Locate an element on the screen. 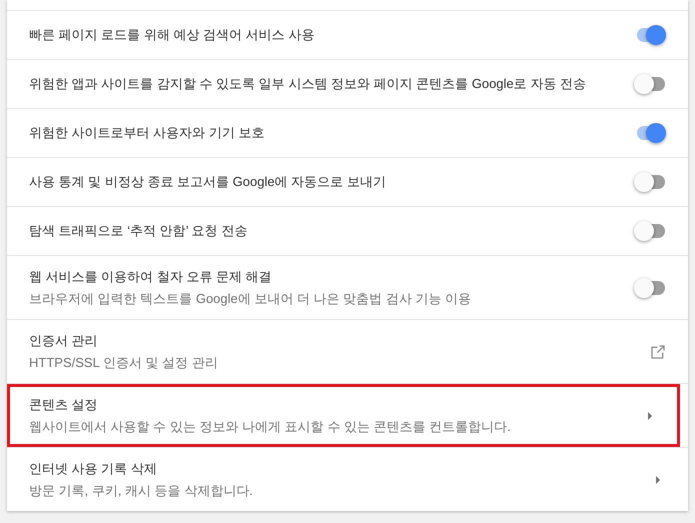  setting-title: 인증서 관리 is located at coordinates (64, 341).